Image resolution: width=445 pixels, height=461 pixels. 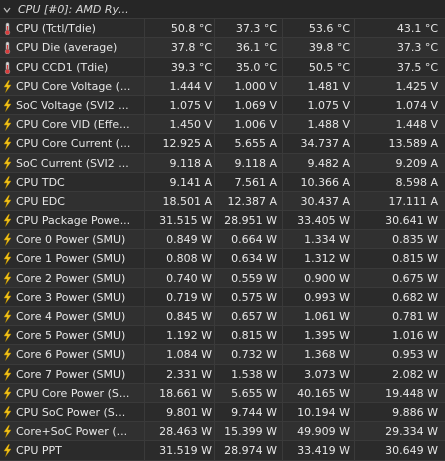 I want to click on average-value: 37.5 °C, so click(x=417, y=67).